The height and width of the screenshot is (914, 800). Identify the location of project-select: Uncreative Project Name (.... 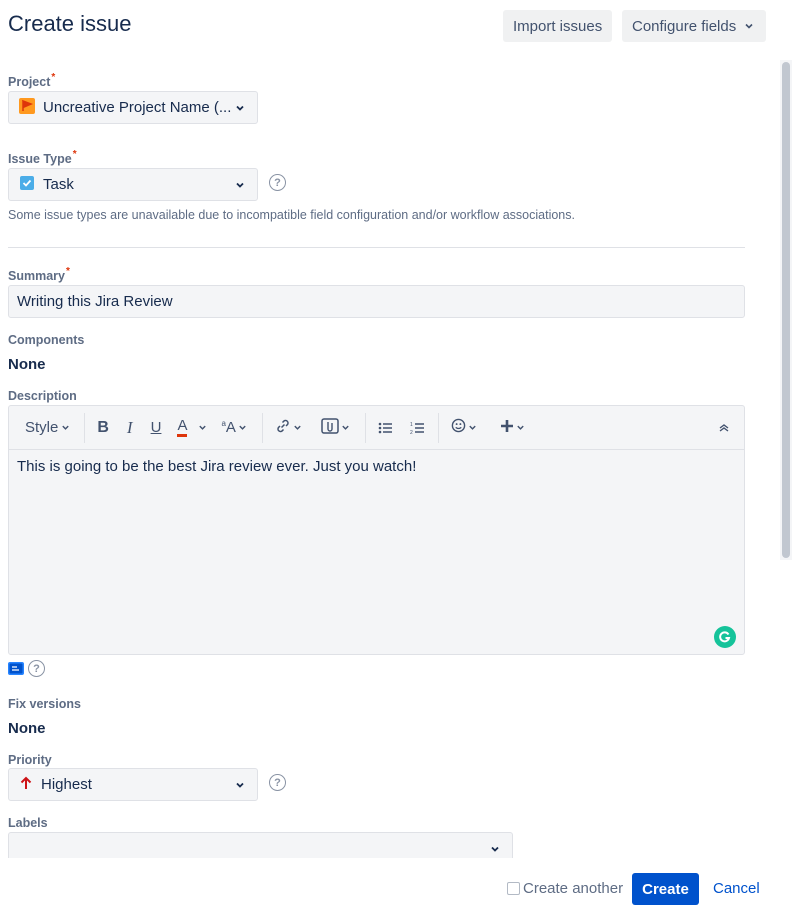
(133, 107).